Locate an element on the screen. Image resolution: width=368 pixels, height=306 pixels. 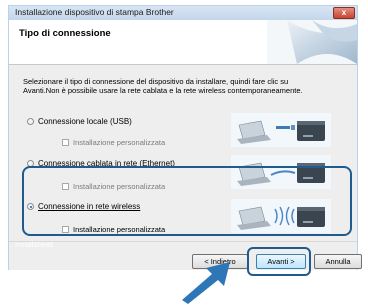
radio-usb-connection: Connessione locale (USB) is located at coordinates (79, 121).